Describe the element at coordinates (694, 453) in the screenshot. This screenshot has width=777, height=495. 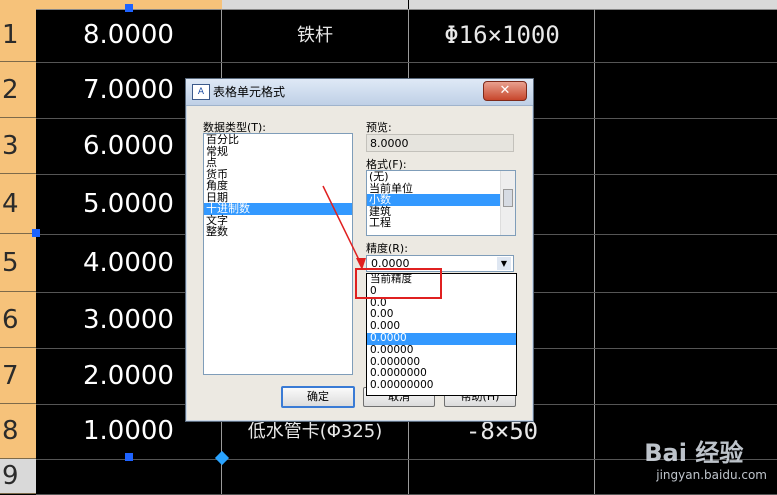
I see `watermark-logo: Bai 经验` at that location.